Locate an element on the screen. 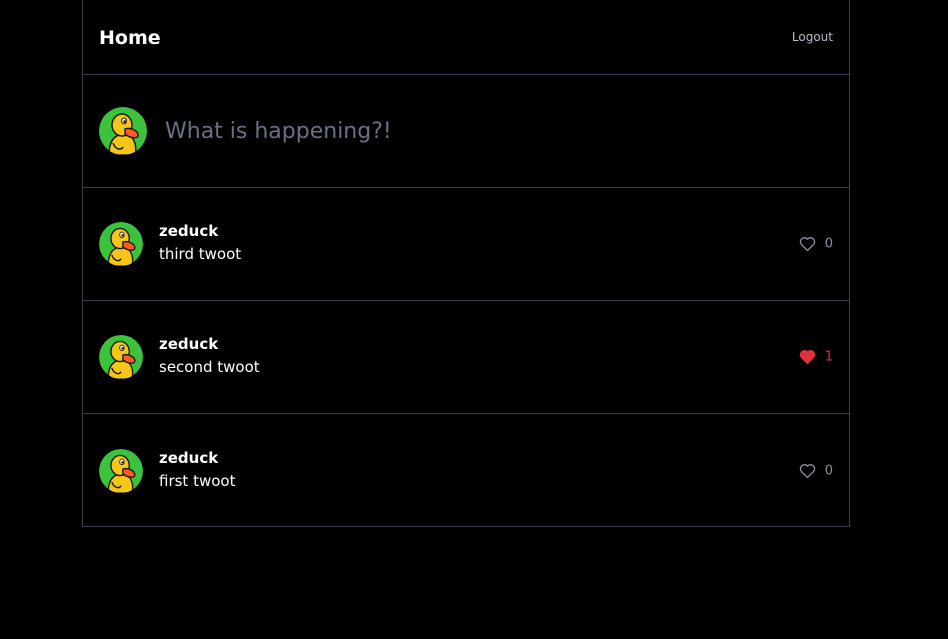 The image size is (948, 639). logout-button: Logout is located at coordinates (812, 37).